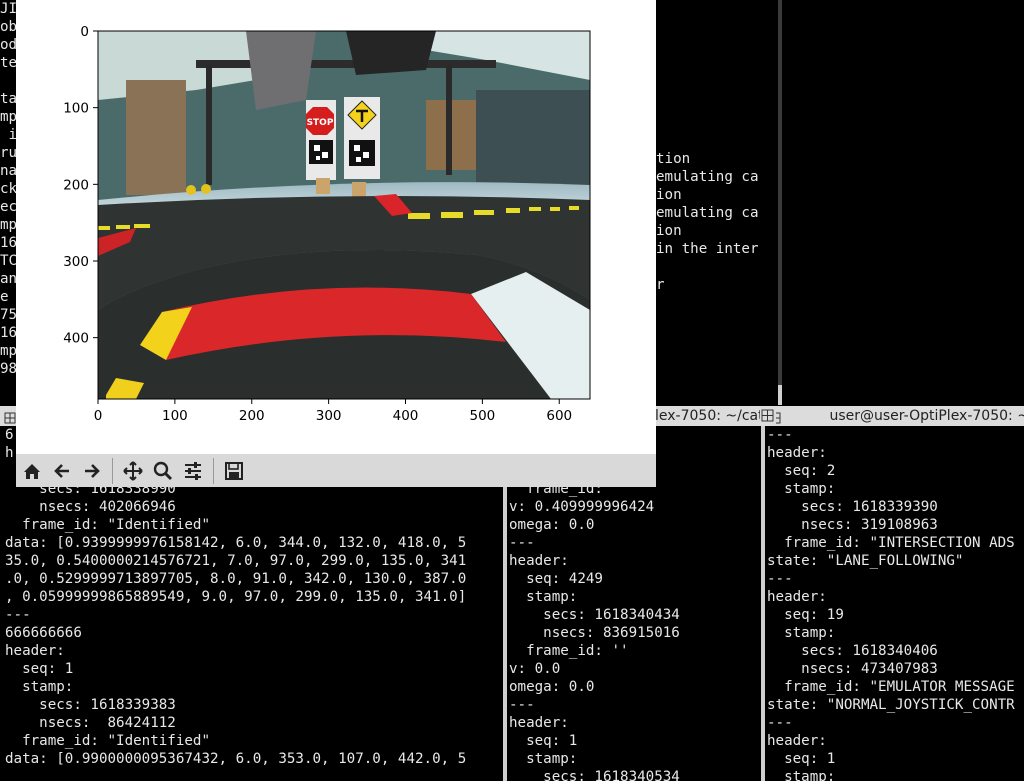 Image resolution: width=1024 pixels, height=781 pixels. What do you see at coordinates (891, 705) in the screenshot?
I see `terminal-line: state: "NORMAL_JOYSTICK_CONTR` at bounding box center [891, 705].